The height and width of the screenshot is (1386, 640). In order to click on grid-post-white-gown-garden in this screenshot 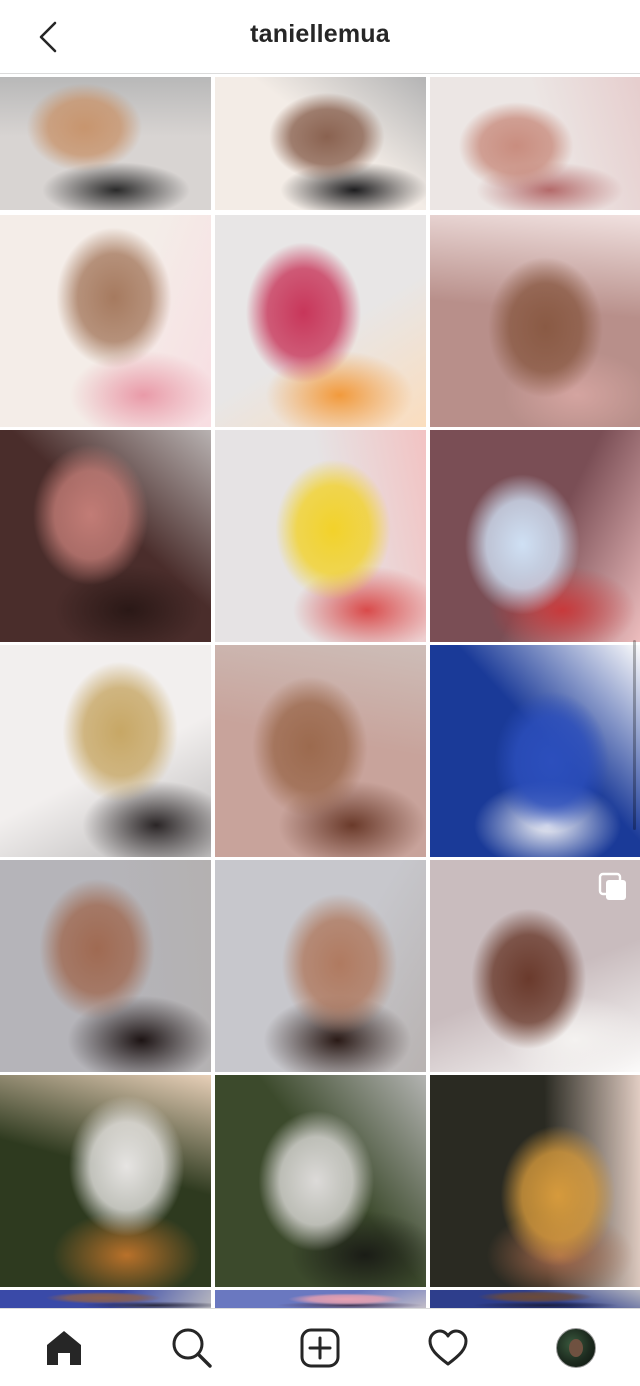, I will do `click(105, 1181)`.